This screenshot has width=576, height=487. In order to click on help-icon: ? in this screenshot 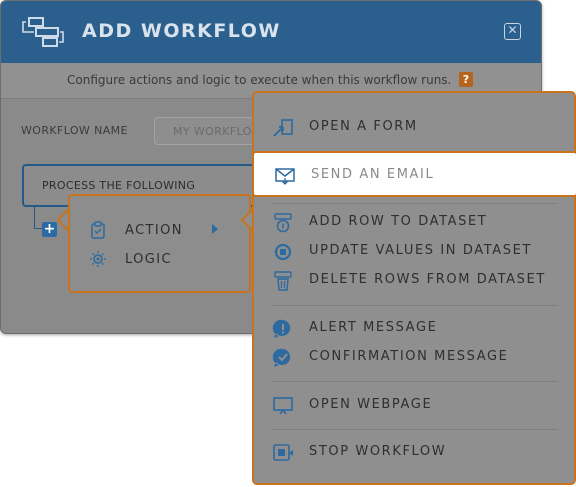, I will do `click(466, 79)`.